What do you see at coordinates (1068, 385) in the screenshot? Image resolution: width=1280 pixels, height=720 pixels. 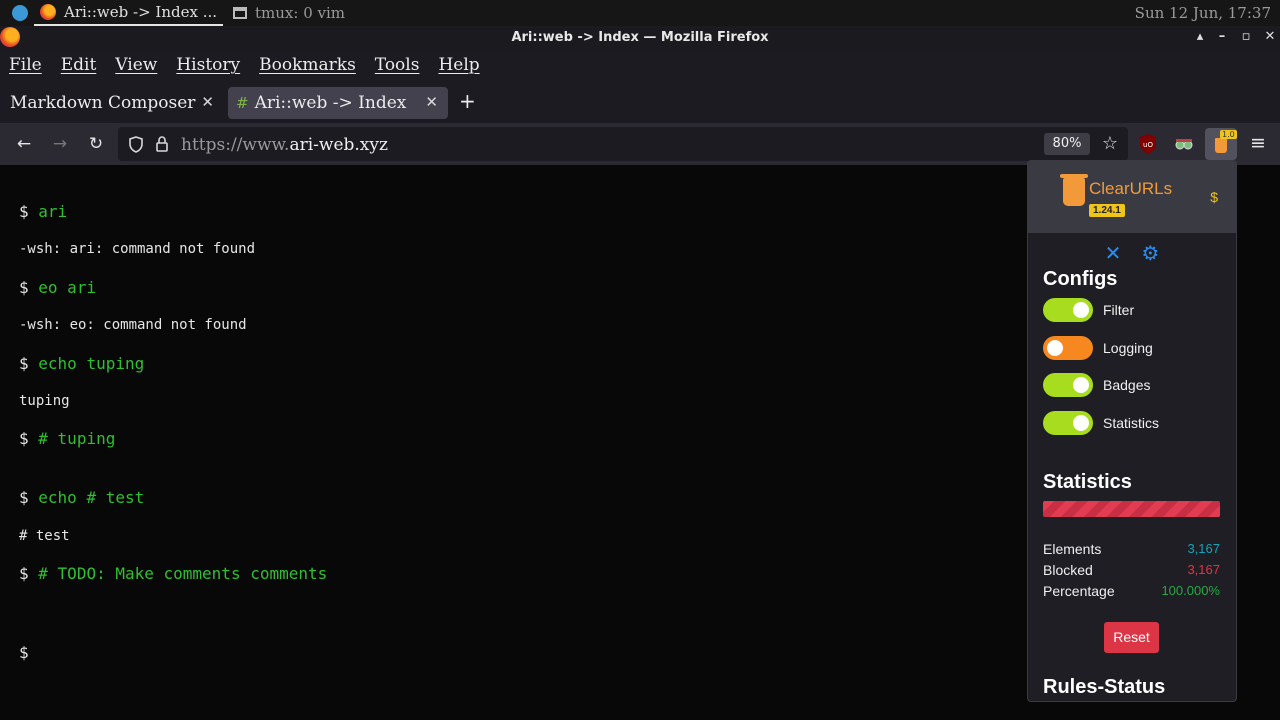 I see `badges-toggle` at bounding box center [1068, 385].